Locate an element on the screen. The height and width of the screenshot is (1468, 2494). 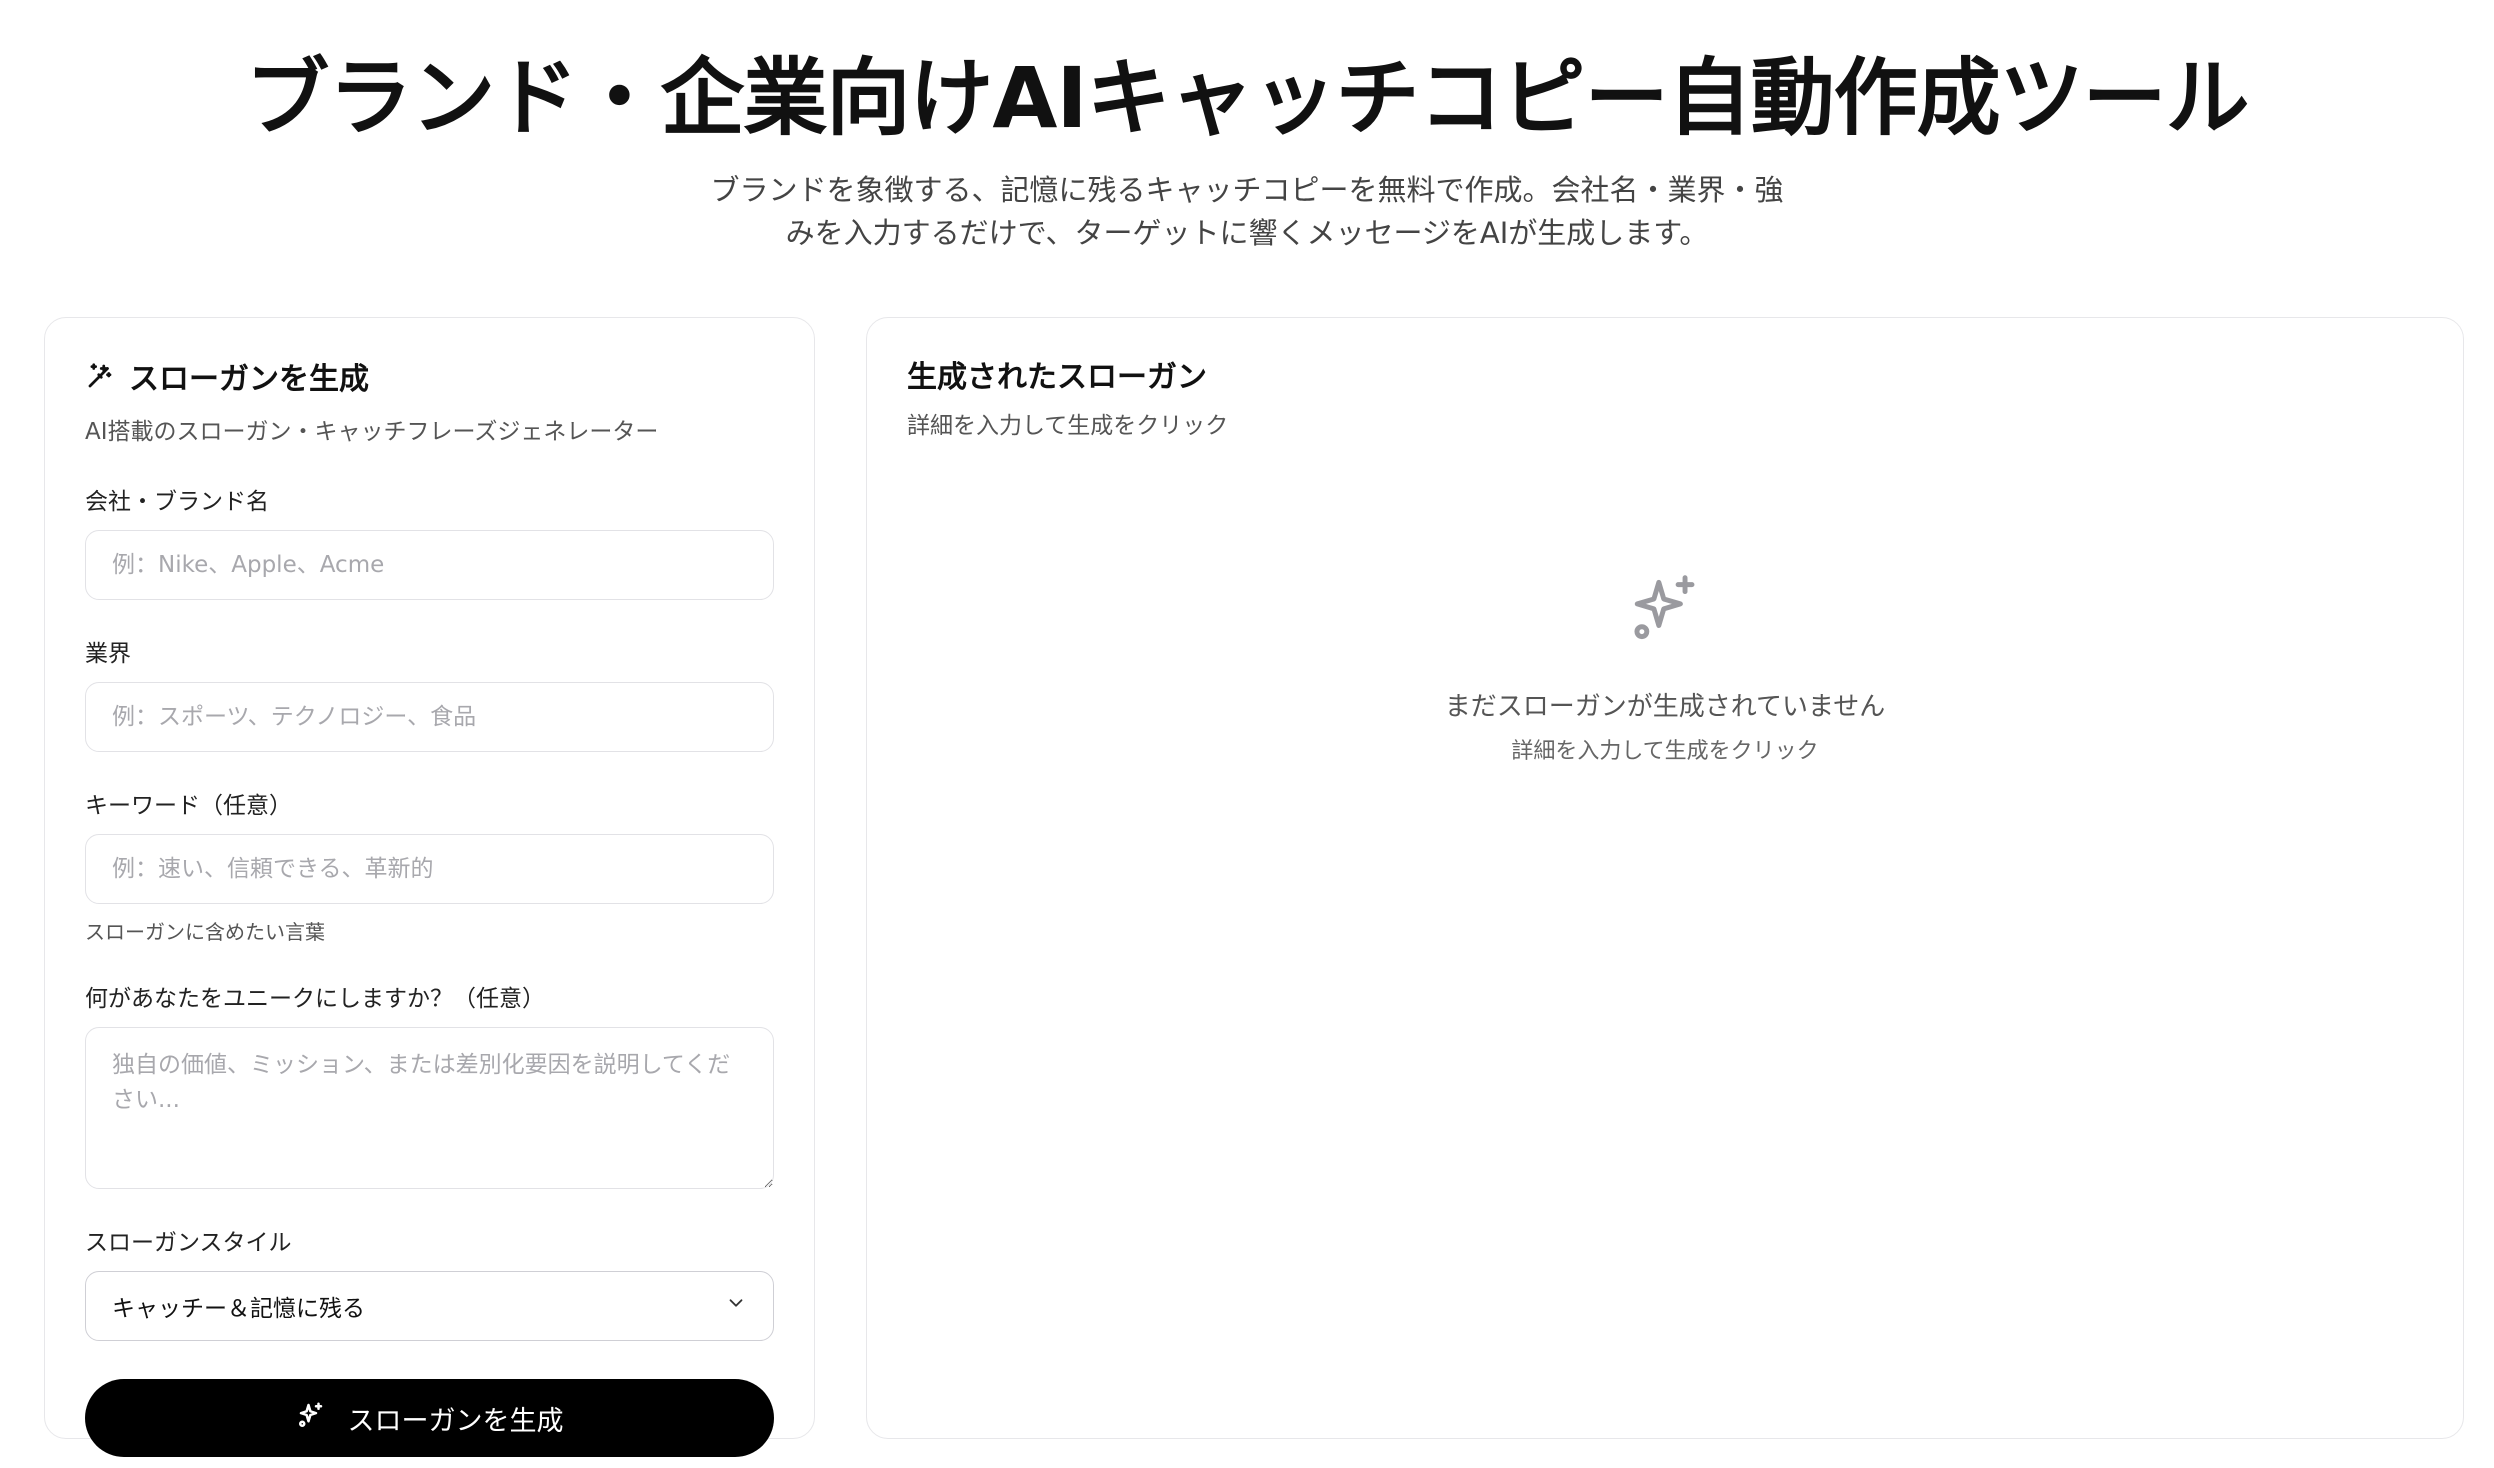
unique-description-textarea is located at coordinates (429, 1108).